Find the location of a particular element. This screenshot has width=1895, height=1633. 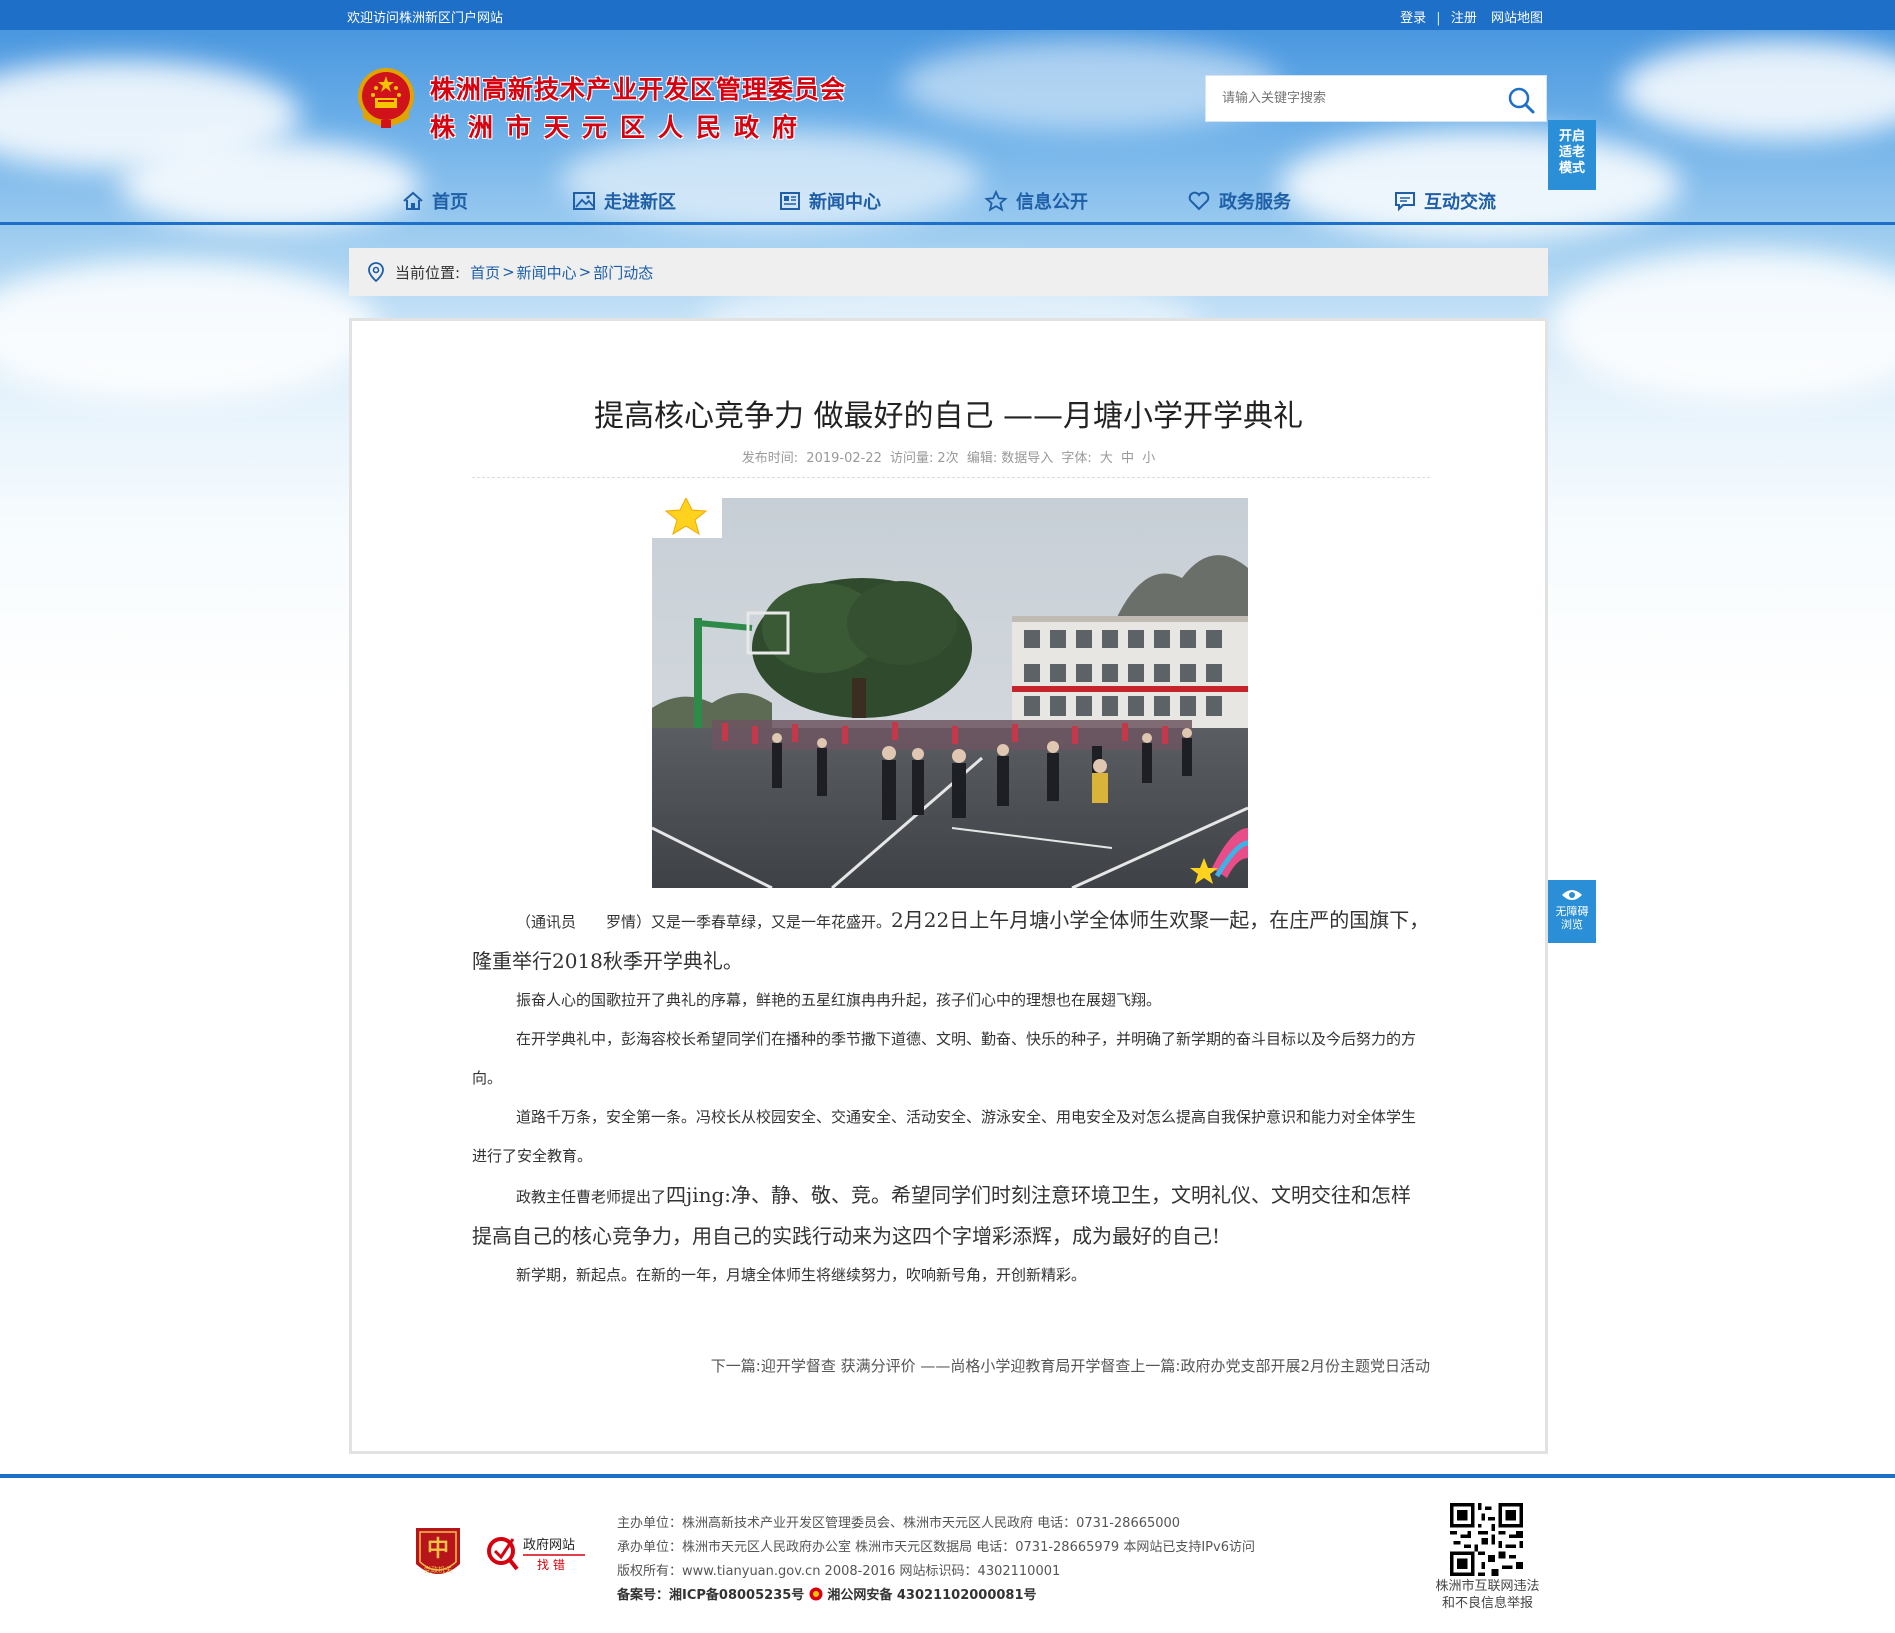

footer-police-link: 湘公网安备 43021102000081号 is located at coordinates (931, 1595).